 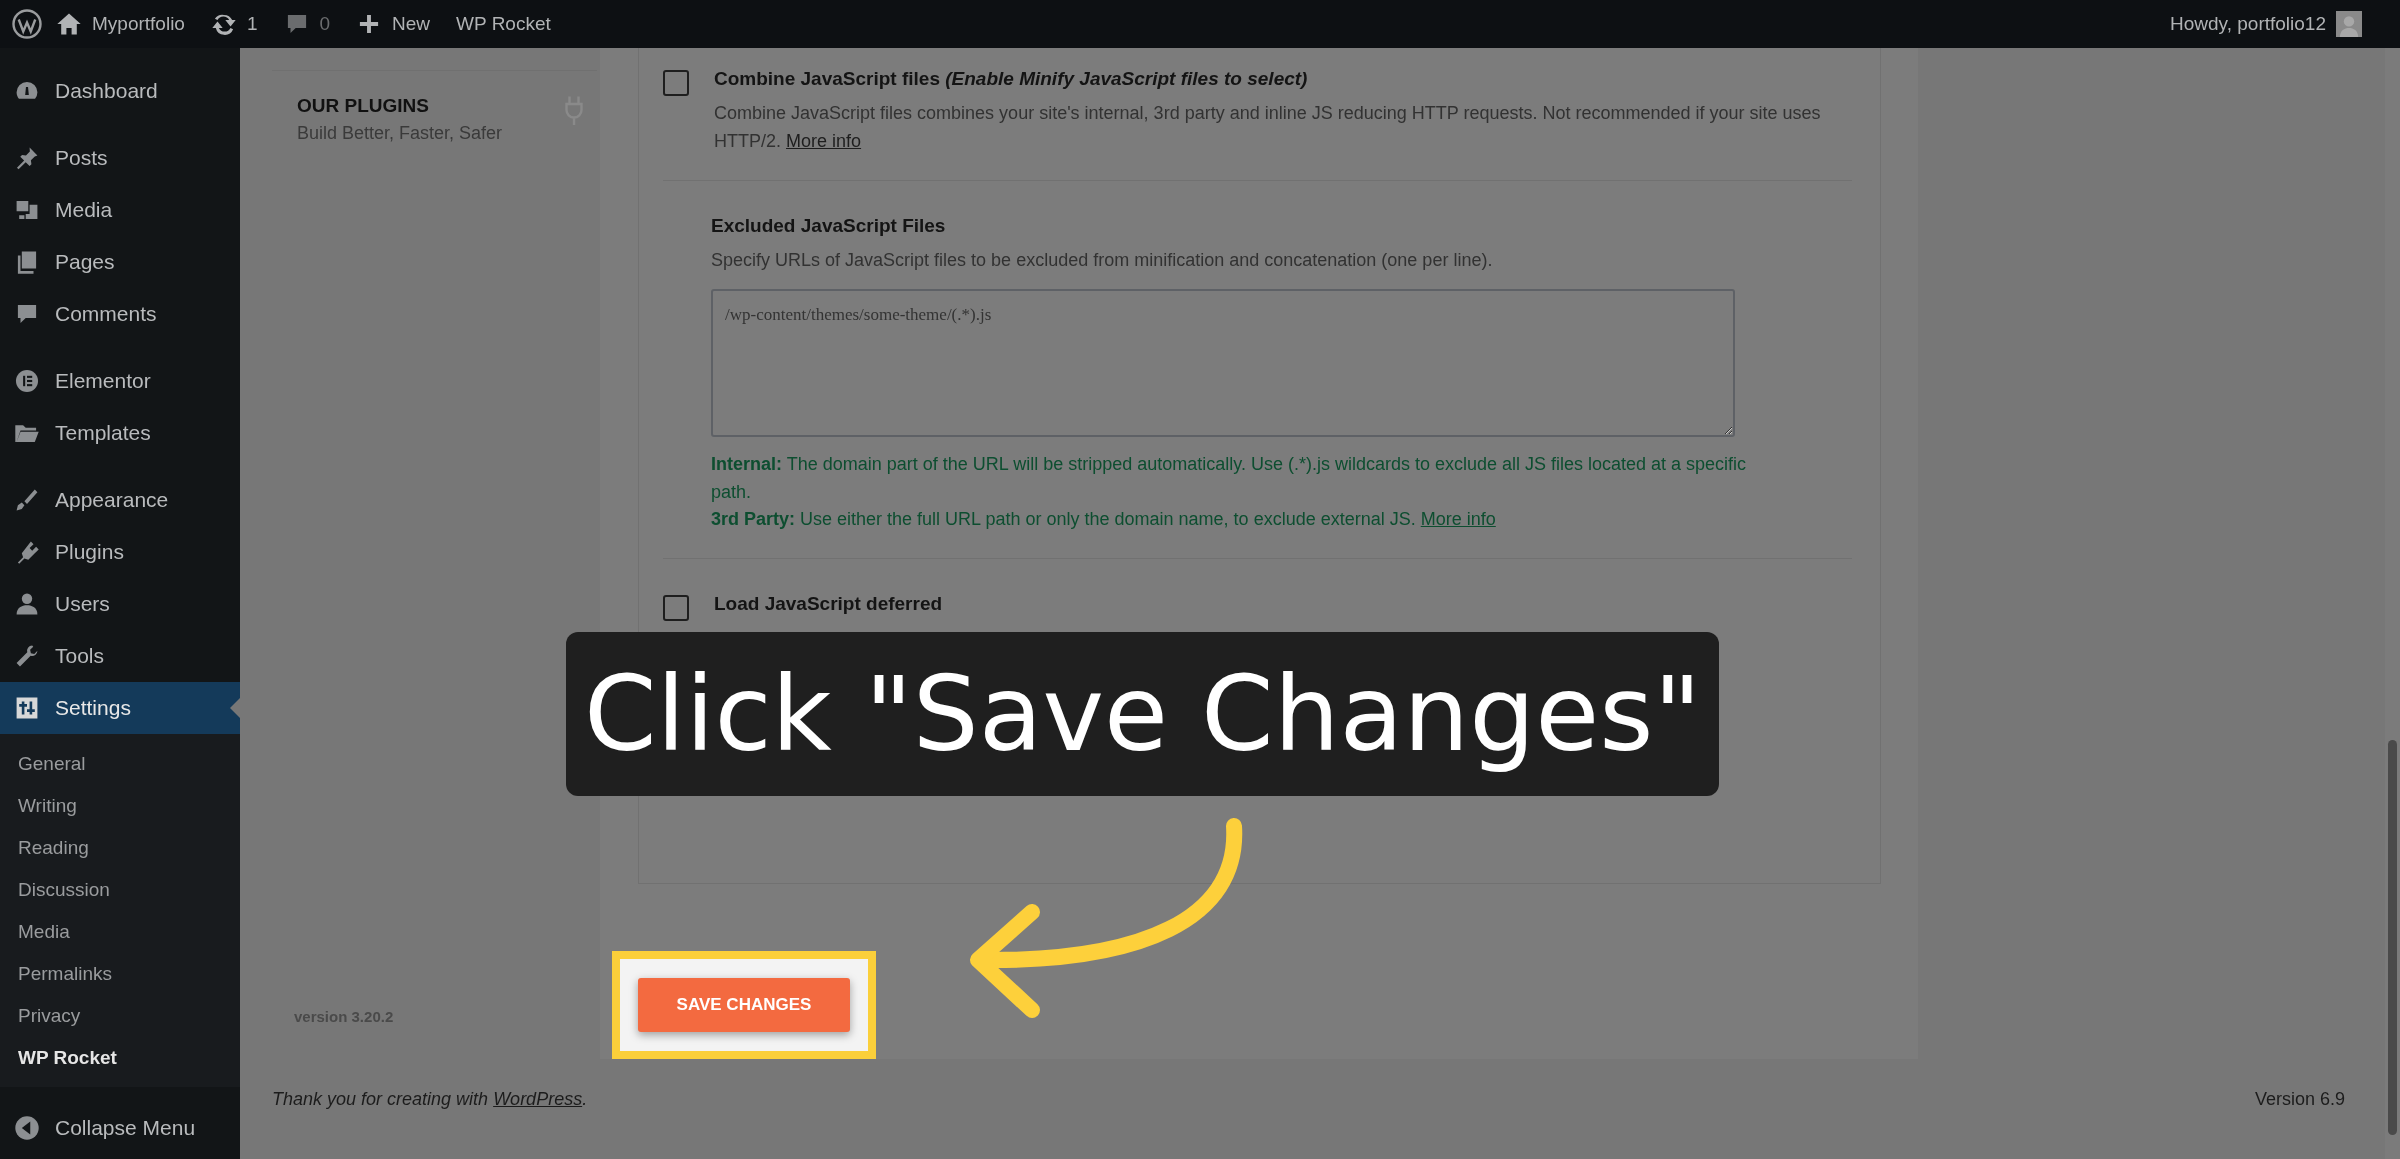 What do you see at coordinates (120, 604) in the screenshot?
I see `menu-item: Users` at bounding box center [120, 604].